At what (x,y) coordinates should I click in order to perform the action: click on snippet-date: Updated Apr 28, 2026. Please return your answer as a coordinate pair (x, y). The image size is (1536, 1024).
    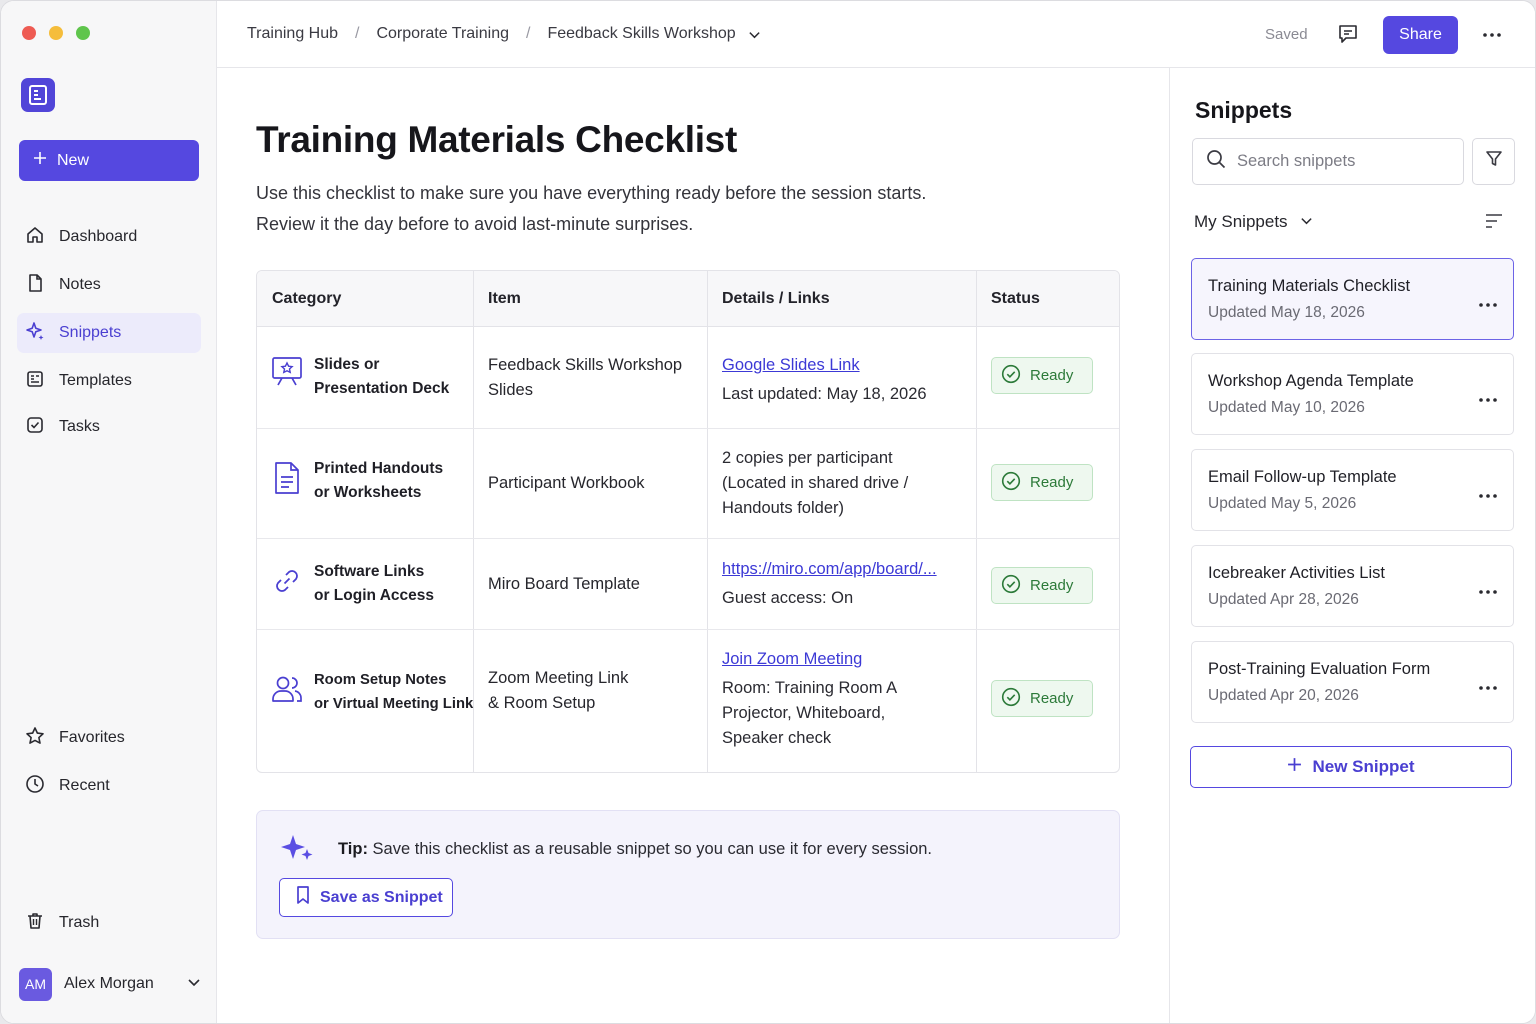
    Looking at the image, I should click on (1283, 599).